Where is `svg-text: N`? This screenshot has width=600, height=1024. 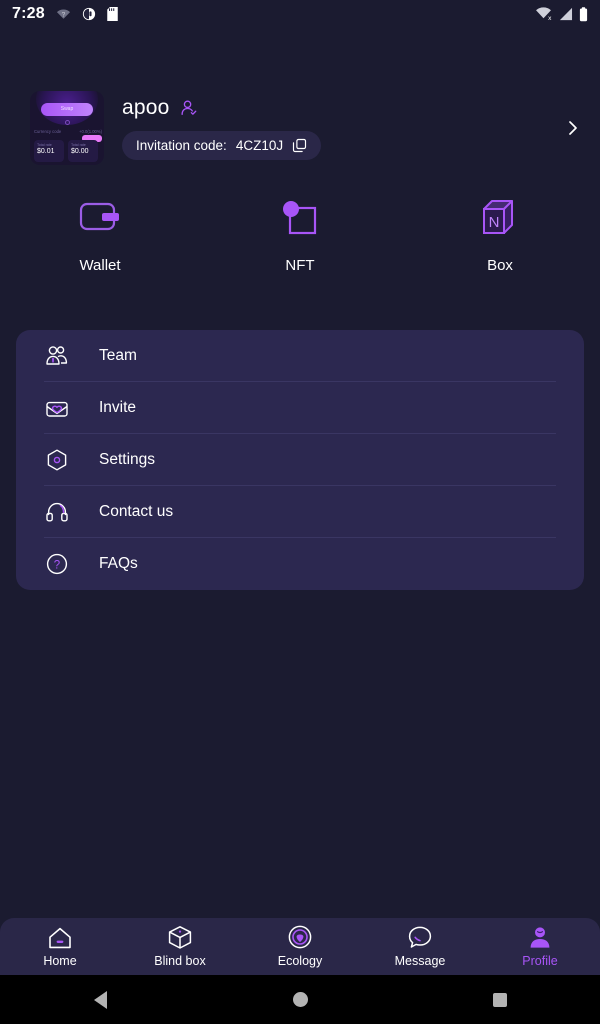 svg-text: N is located at coordinates (494, 222).